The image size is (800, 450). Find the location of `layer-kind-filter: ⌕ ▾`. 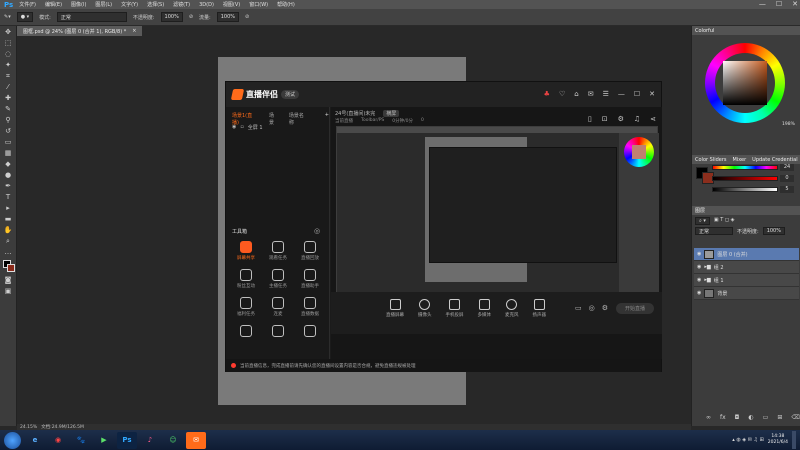

layer-kind-filter: ⌕ ▾ is located at coordinates (702, 221).